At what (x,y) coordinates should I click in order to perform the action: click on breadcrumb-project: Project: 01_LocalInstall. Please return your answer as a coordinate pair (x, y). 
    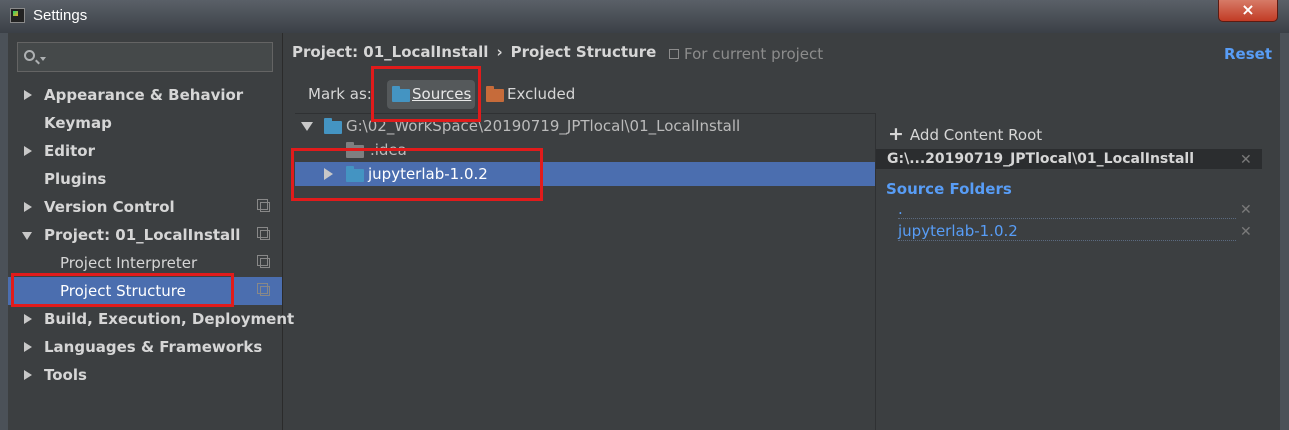
    Looking at the image, I should click on (390, 52).